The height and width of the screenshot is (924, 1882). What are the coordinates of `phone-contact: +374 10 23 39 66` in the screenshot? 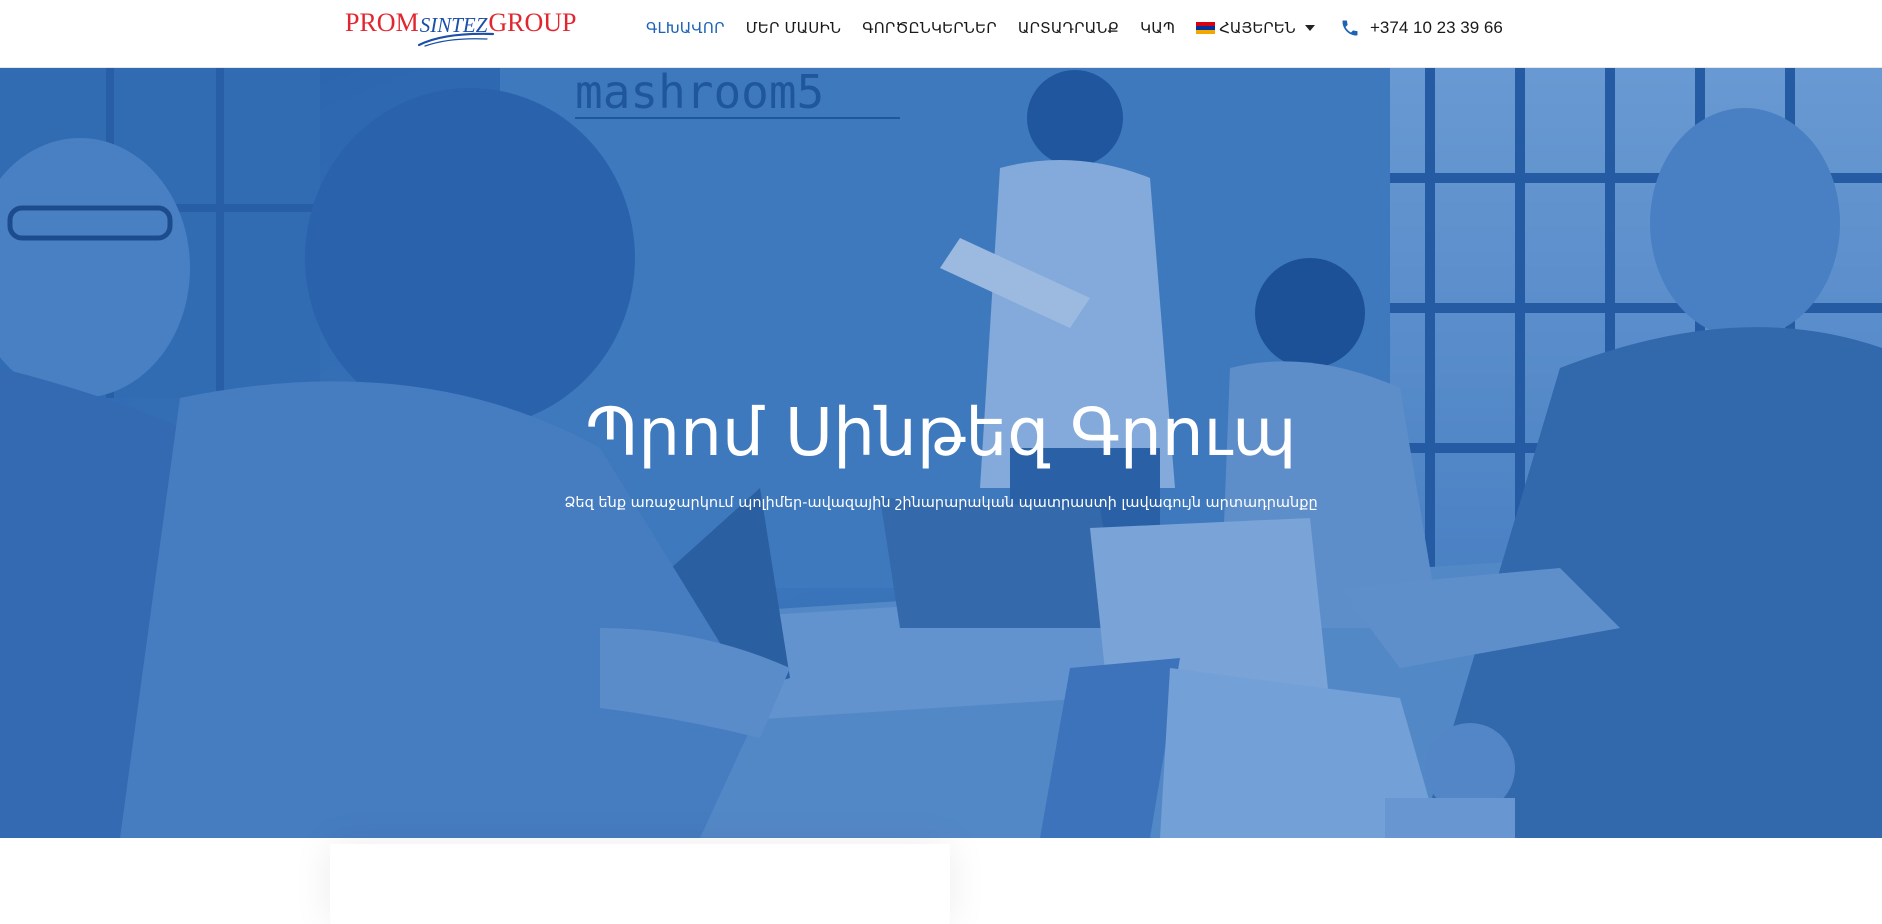 It's located at (1421, 28).